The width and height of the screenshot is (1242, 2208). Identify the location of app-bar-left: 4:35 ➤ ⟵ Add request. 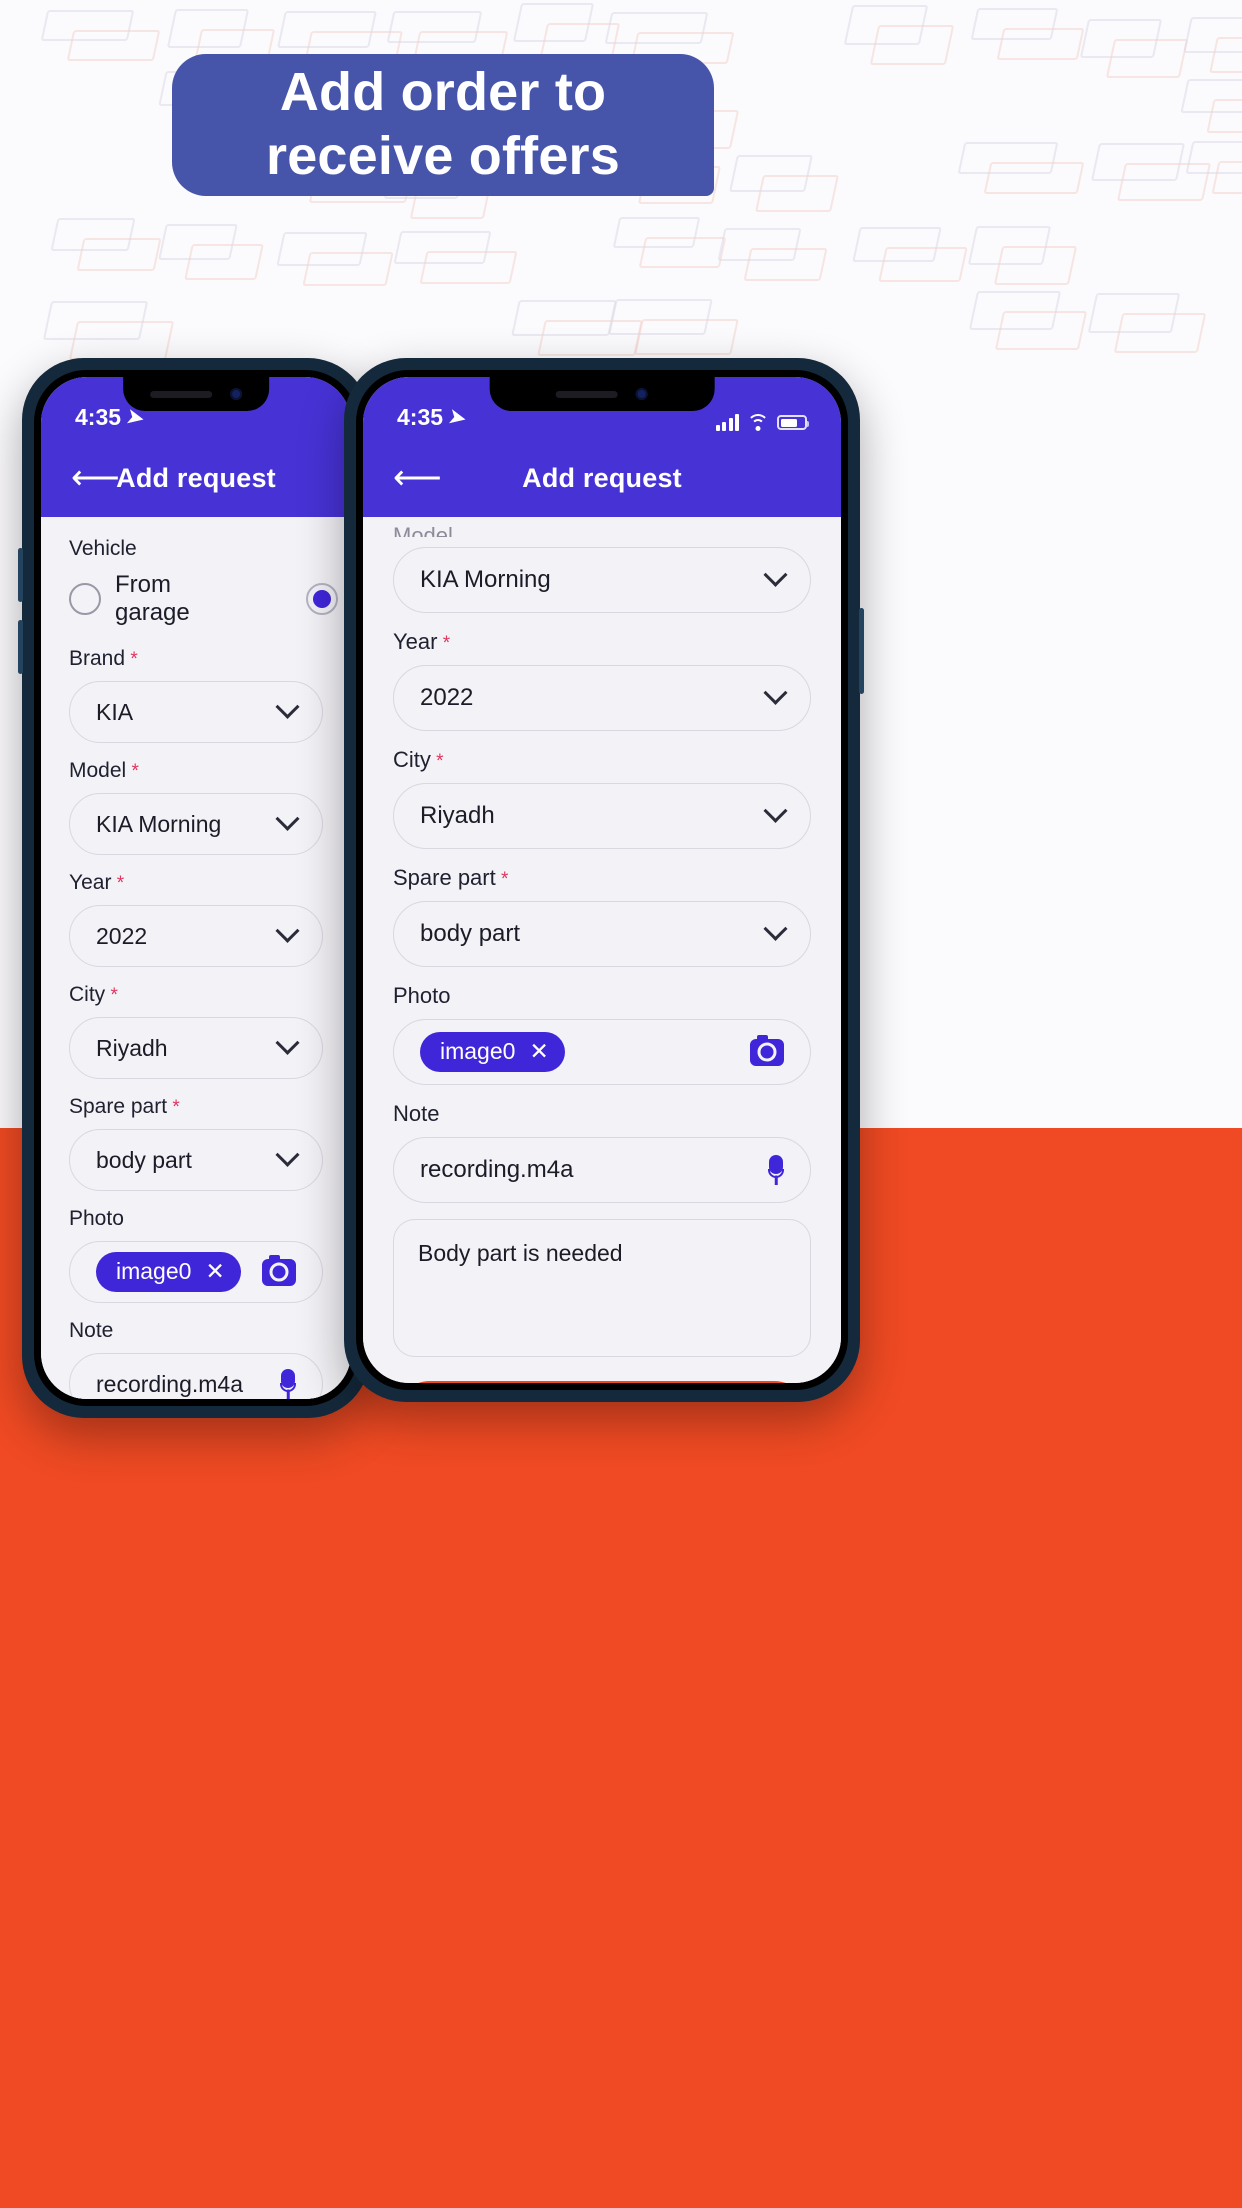
(196, 447).